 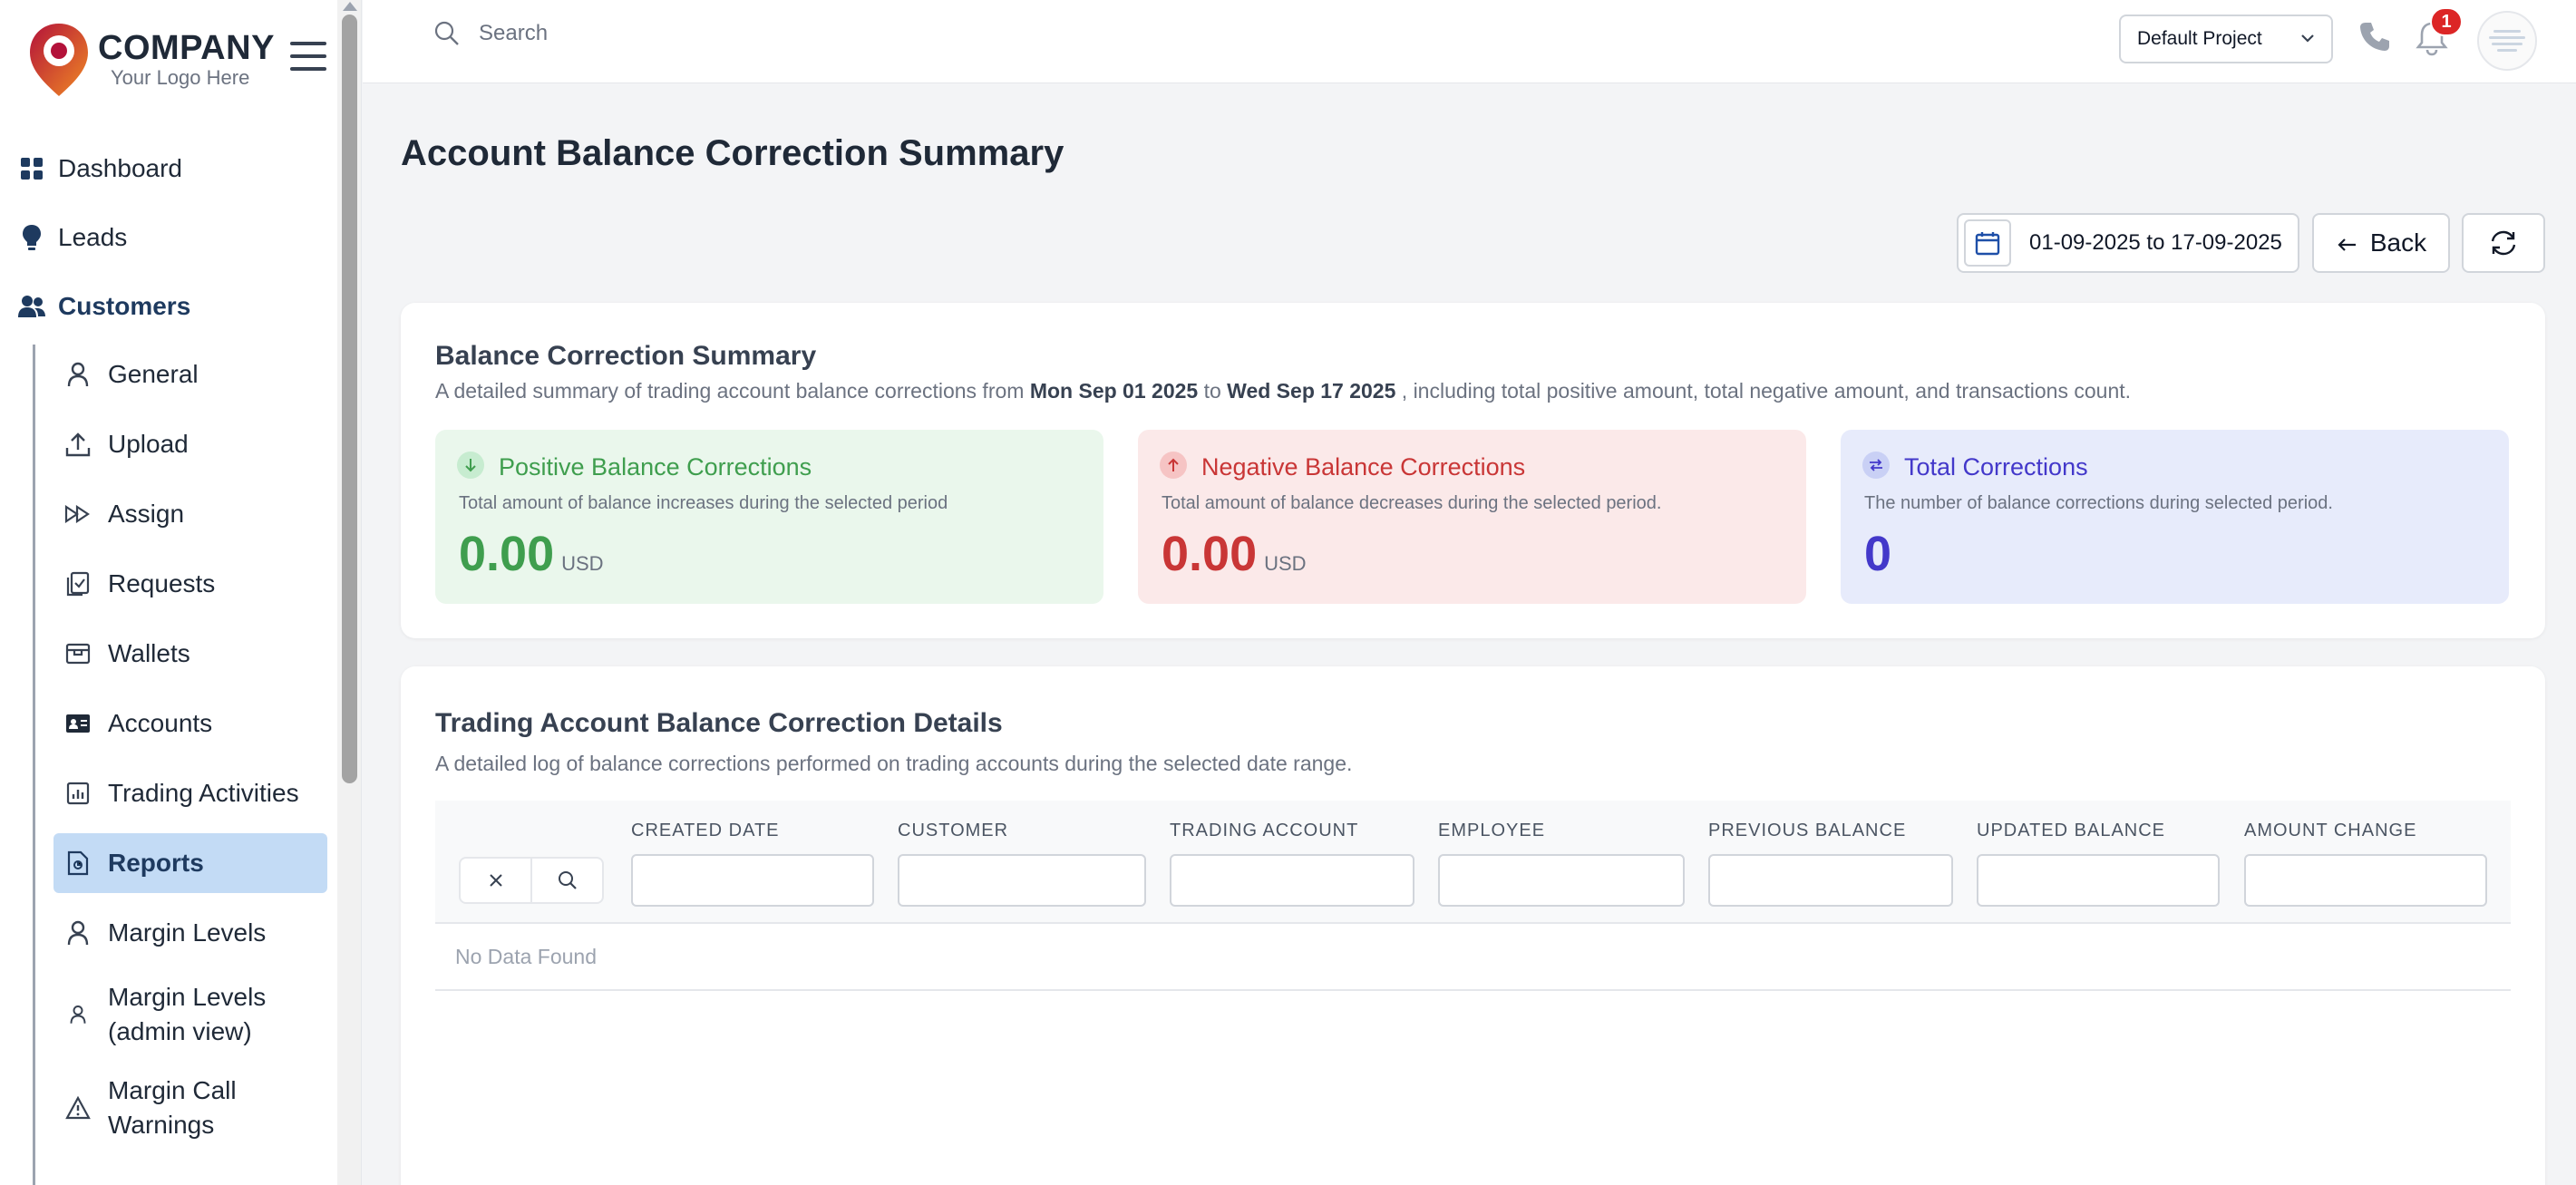 I want to click on upload-icon, so click(x=78, y=444).